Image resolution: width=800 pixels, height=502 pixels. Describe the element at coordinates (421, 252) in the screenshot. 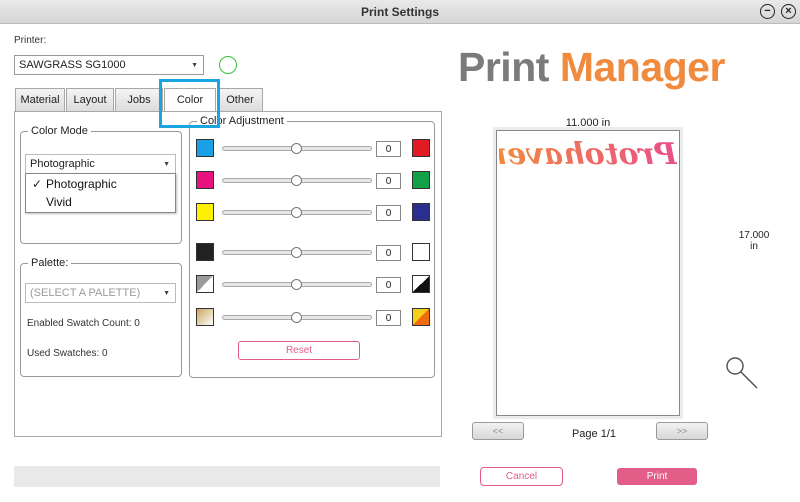

I see `white-swatch-icon` at that location.